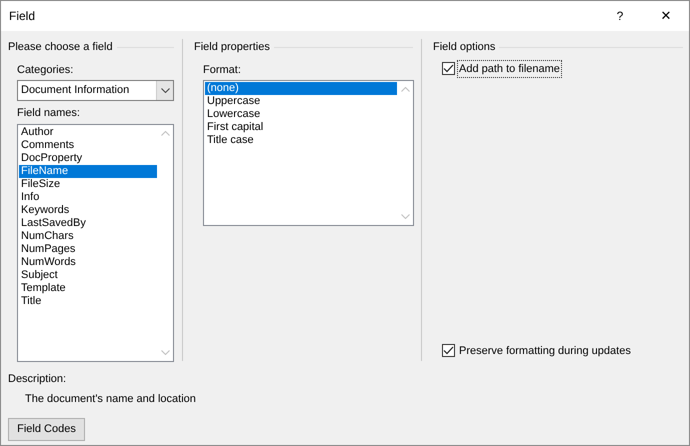  Describe the element at coordinates (301, 101) in the screenshot. I see `list-item: Uppercase` at that location.